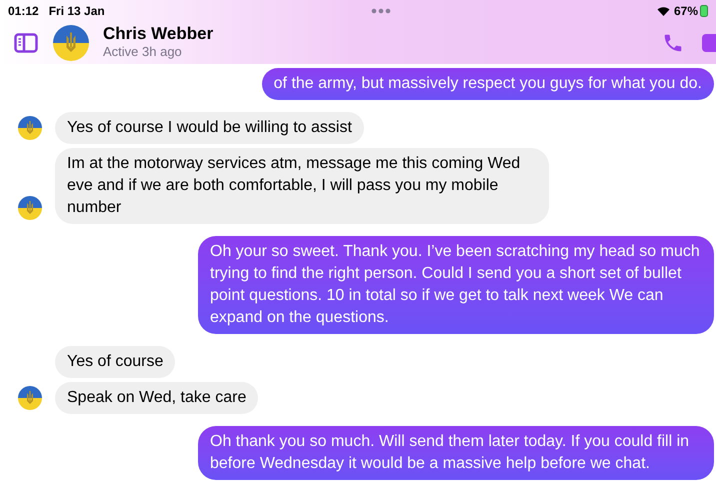 The width and height of the screenshot is (716, 492). I want to click on received-message: Yes of course I would be willing to assist, so click(209, 128).